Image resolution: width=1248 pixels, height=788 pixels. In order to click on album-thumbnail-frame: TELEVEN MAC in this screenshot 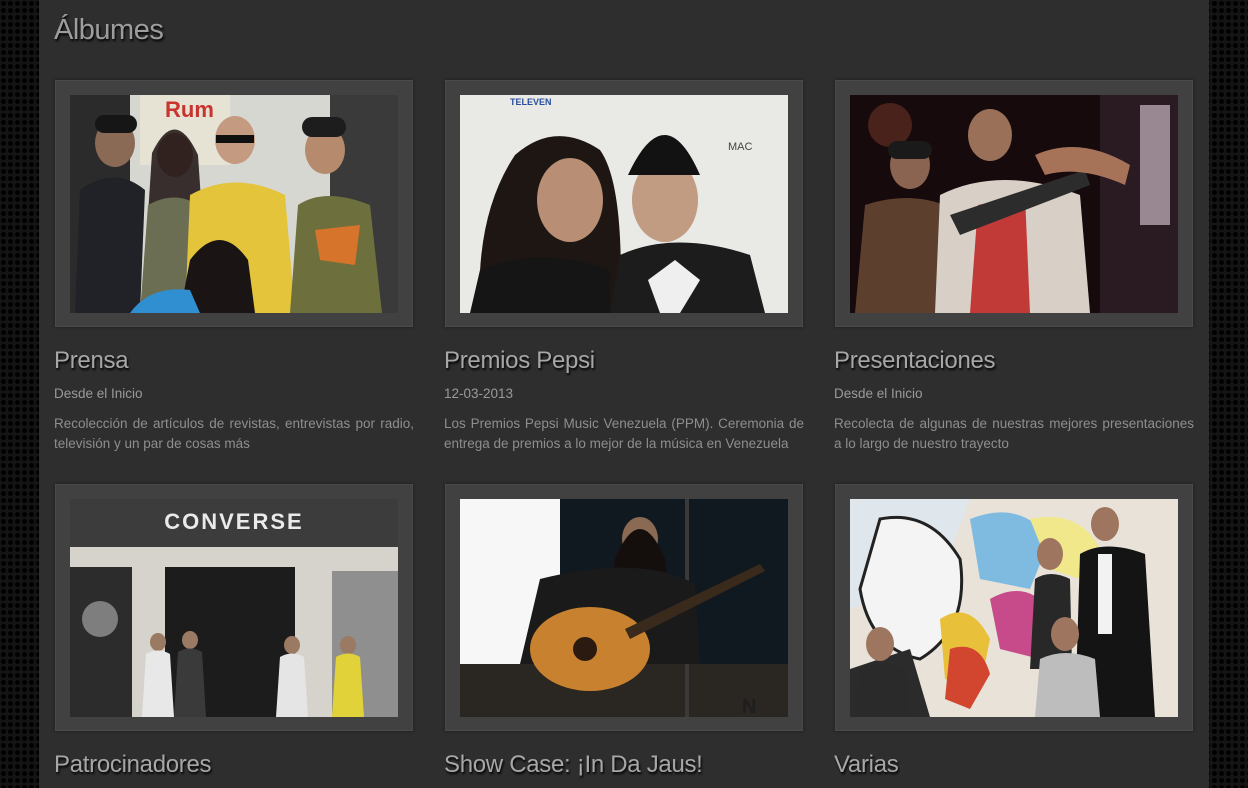, I will do `click(624, 203)`.